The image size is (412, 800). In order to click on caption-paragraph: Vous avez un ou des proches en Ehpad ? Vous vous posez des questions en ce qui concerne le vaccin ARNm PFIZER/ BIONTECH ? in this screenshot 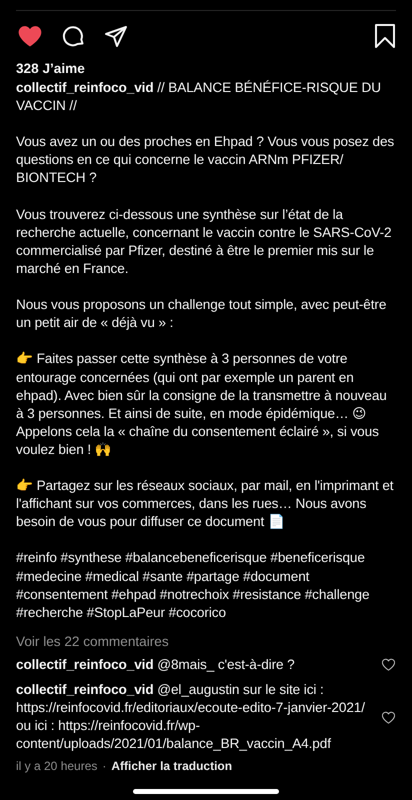, I will do `click(206, 160)`.